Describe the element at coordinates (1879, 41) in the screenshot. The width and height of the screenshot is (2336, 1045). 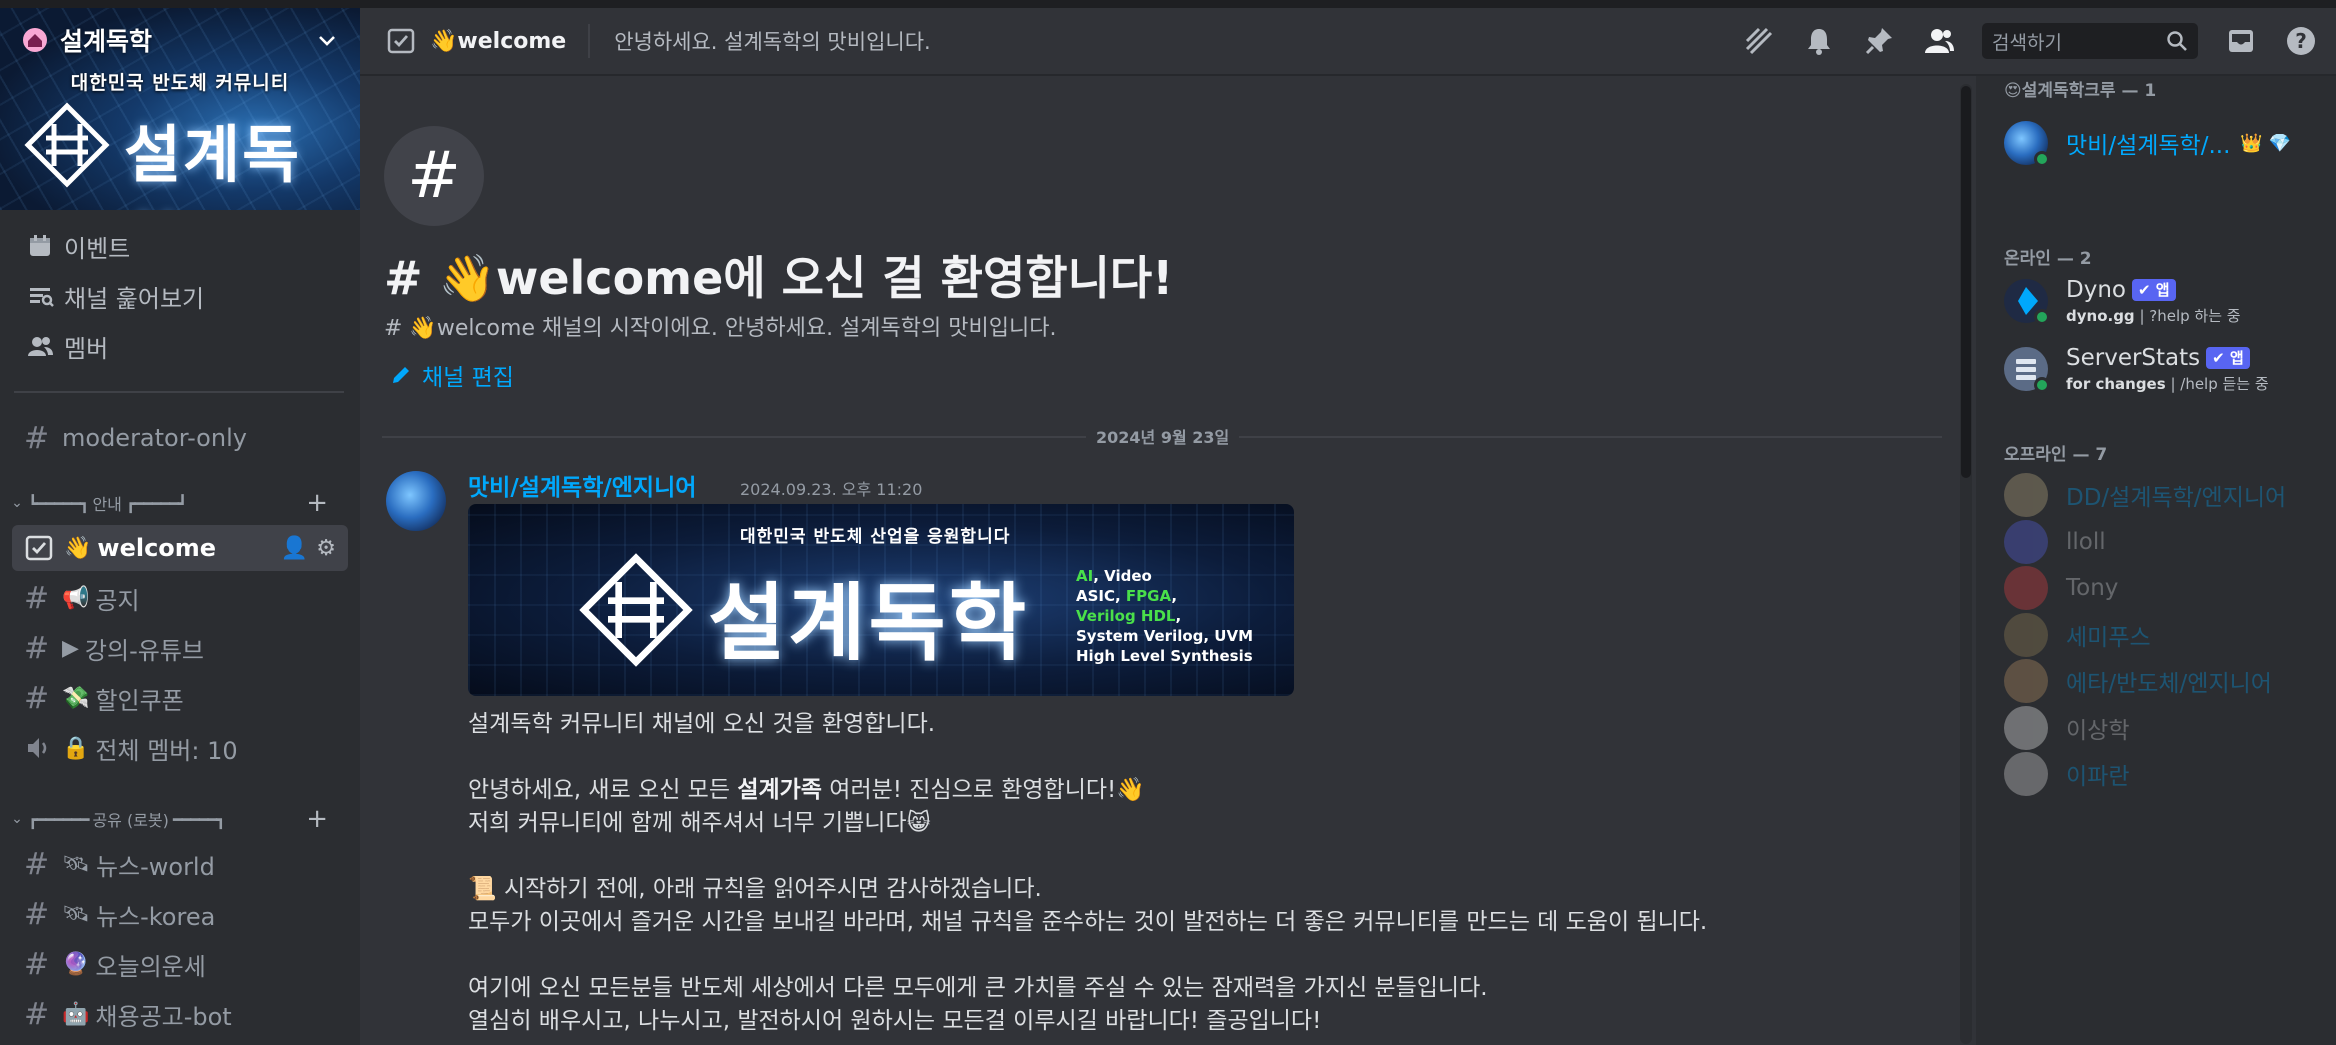
I see `pinned-messages-button` at that location.